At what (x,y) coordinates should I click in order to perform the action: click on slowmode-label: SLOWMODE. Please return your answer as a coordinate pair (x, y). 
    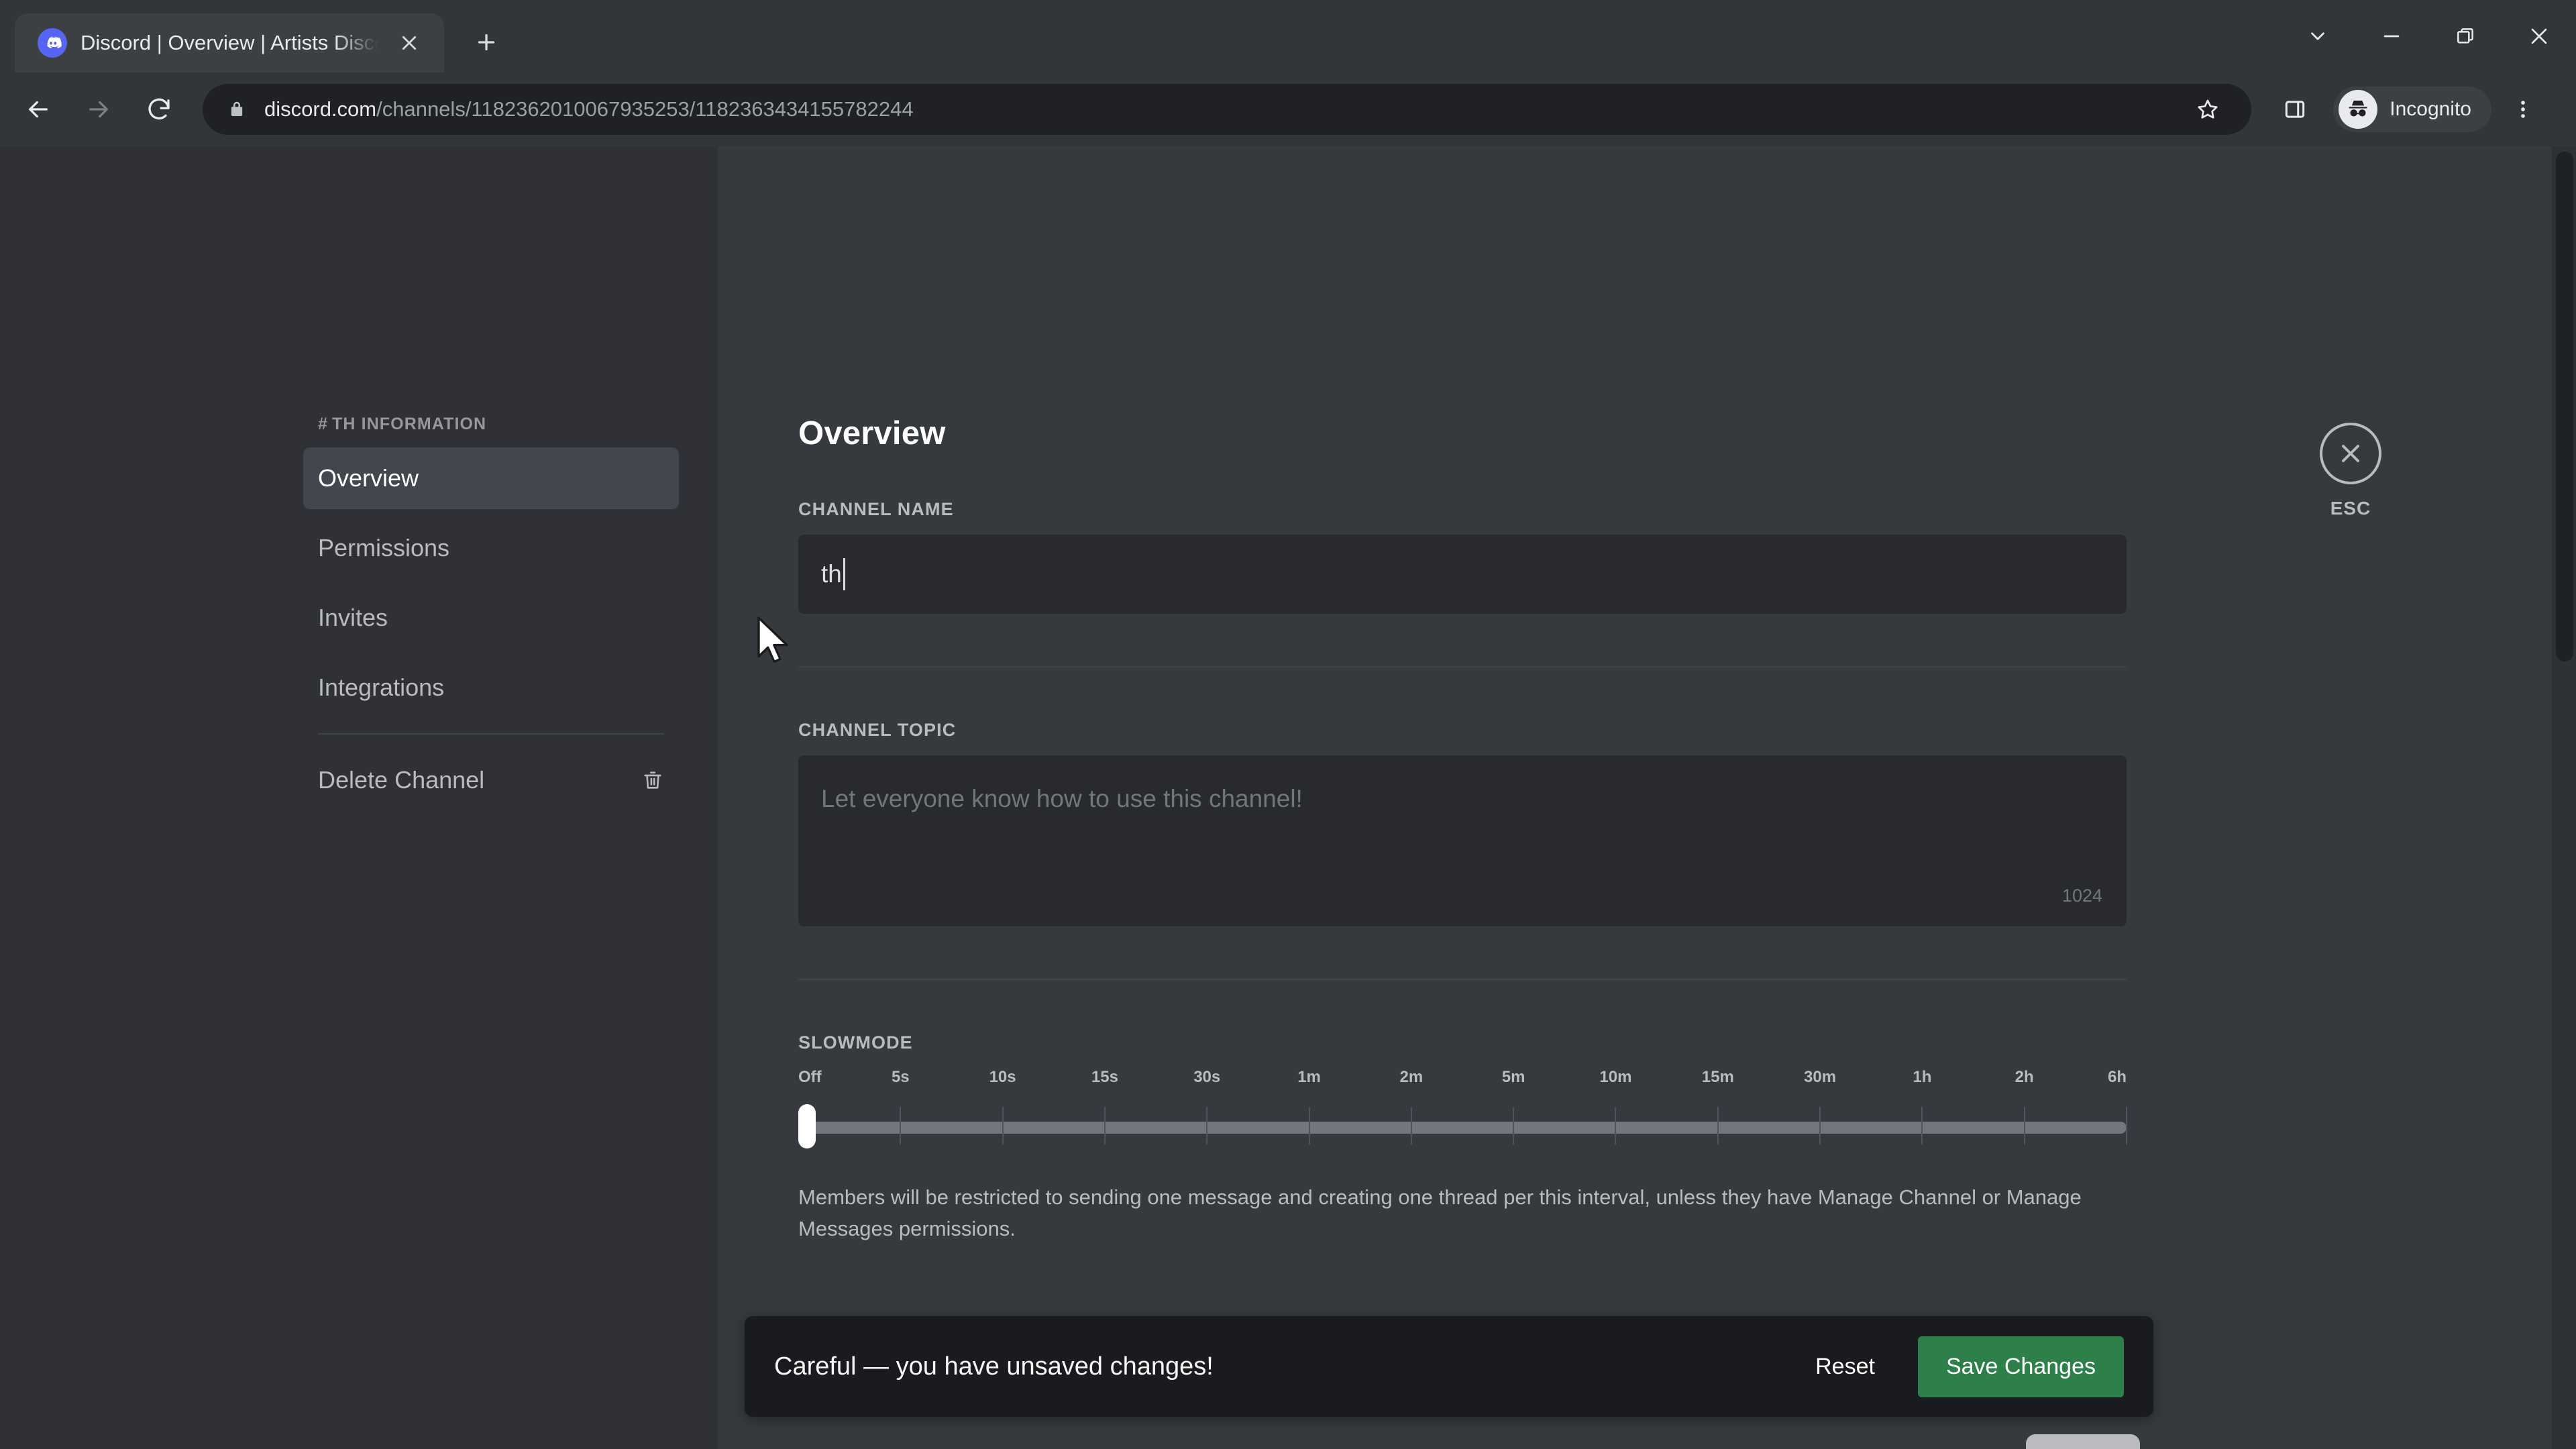
    Looking at the image, I should click on (855, 1042).